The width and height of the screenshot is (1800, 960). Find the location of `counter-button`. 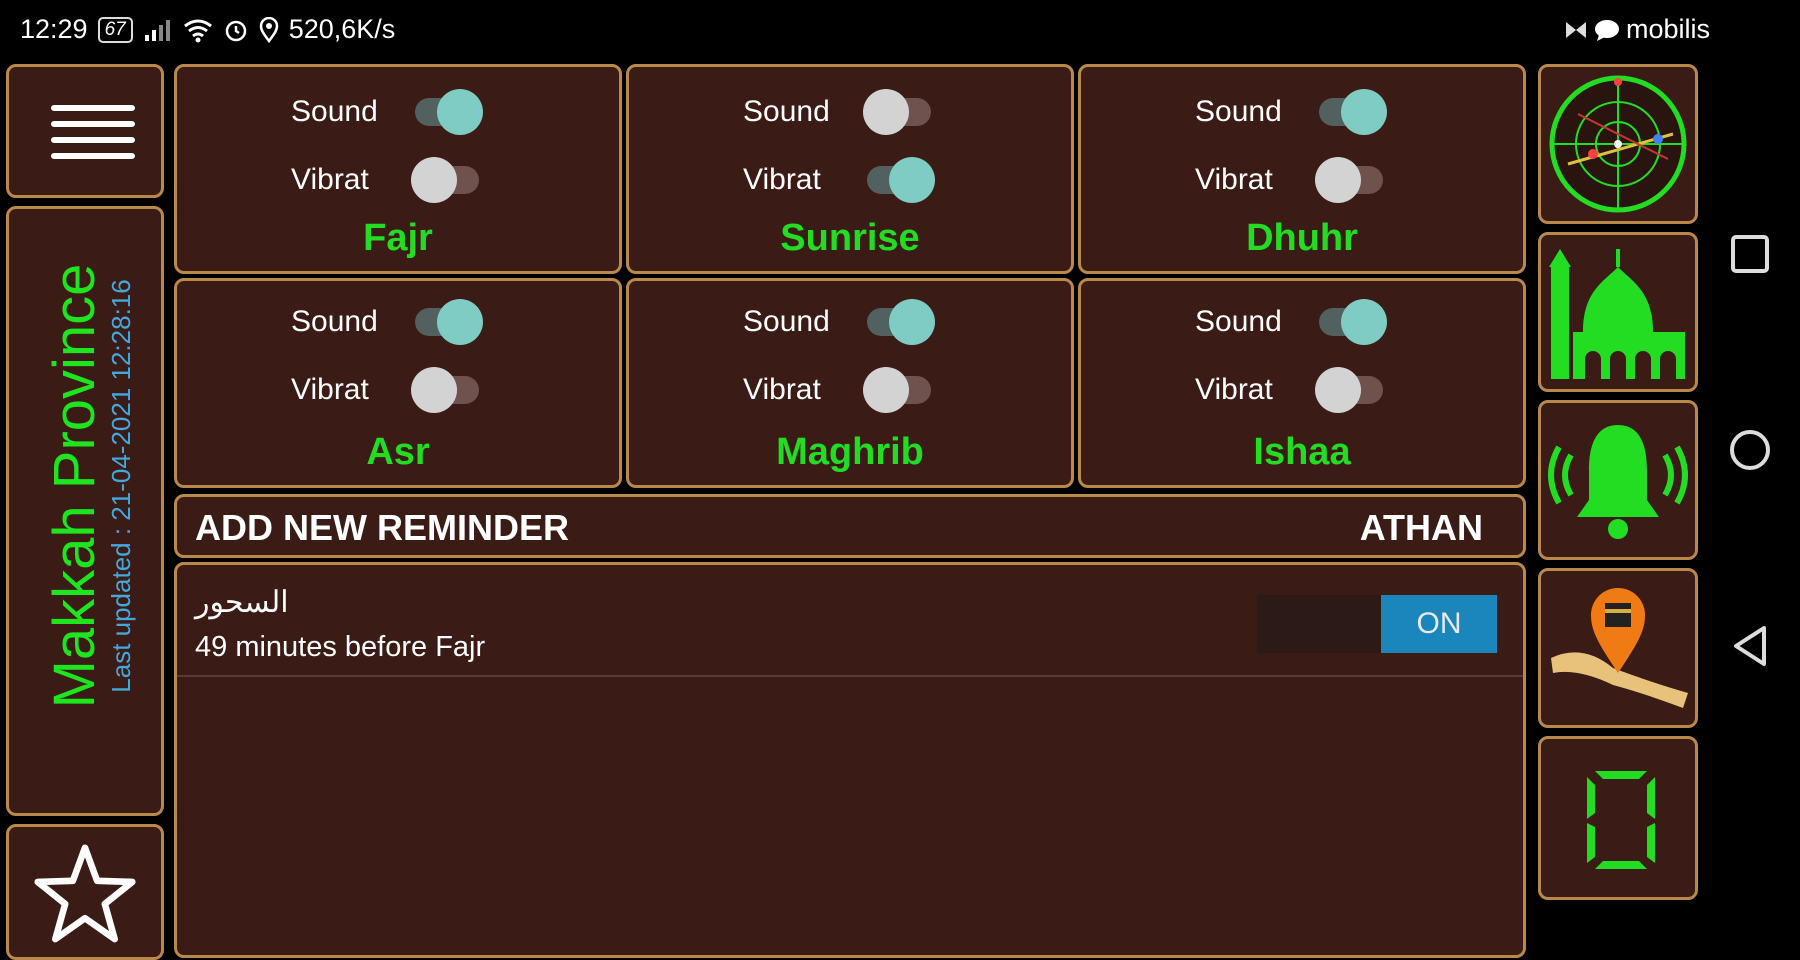

counter-button is located at coordinates (1618, 818).